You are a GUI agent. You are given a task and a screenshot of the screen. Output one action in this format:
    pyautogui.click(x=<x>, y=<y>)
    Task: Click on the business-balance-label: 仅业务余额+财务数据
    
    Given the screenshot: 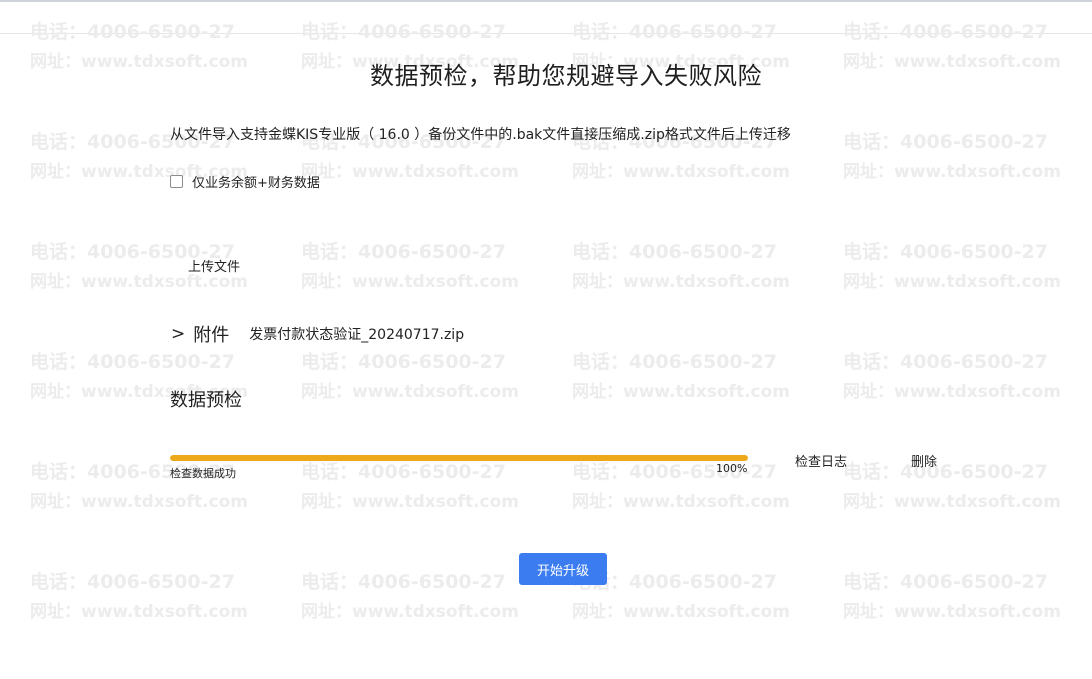 What is the action you would take?
    pyautogui.click(x=256, y=183)
    